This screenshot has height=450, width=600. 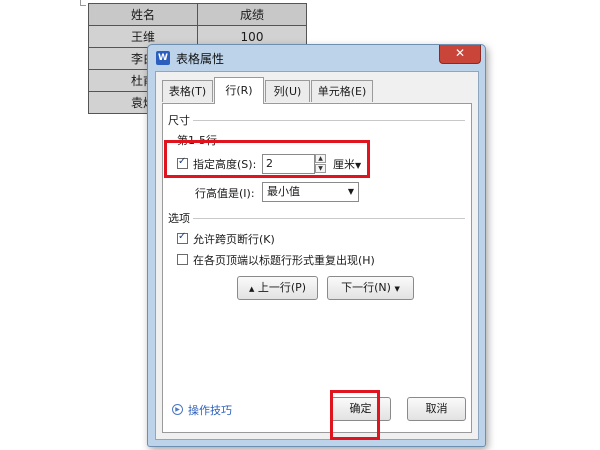 What do you see at coordinates (342, 91) in the screenshot?
I see `tab-cell: 单元格(E)` at bounding box center [342, 91].